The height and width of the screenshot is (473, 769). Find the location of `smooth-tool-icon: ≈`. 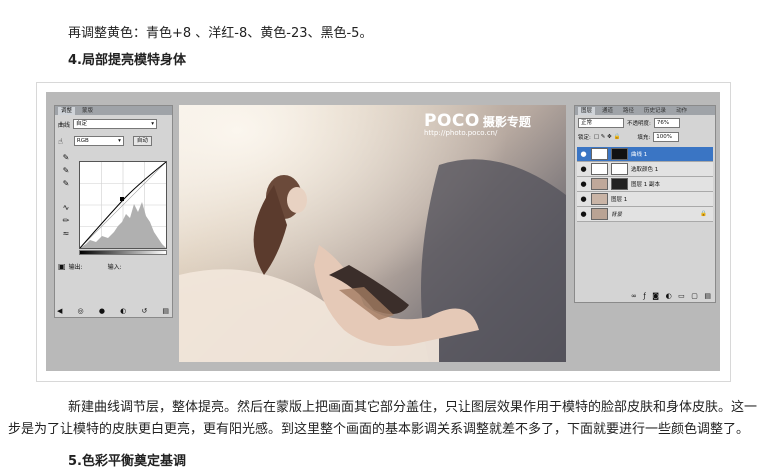

smooth-tool-icon: ≈ is located at coordinates (66, 234).